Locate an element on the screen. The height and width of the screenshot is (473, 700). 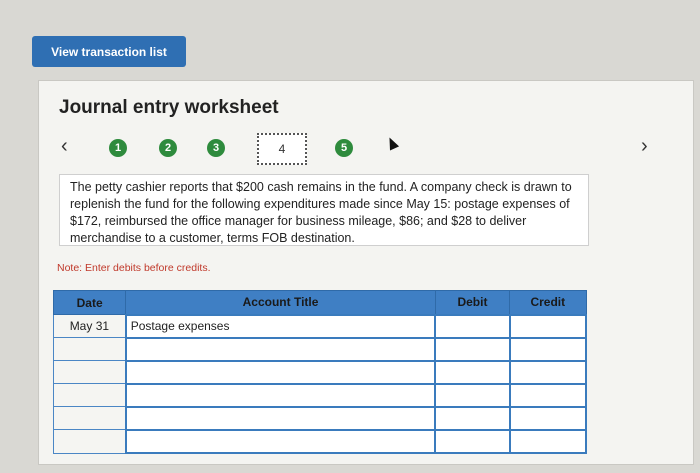
worksheet-title: Journal entry worksheet is located at coordinates (169, 107).